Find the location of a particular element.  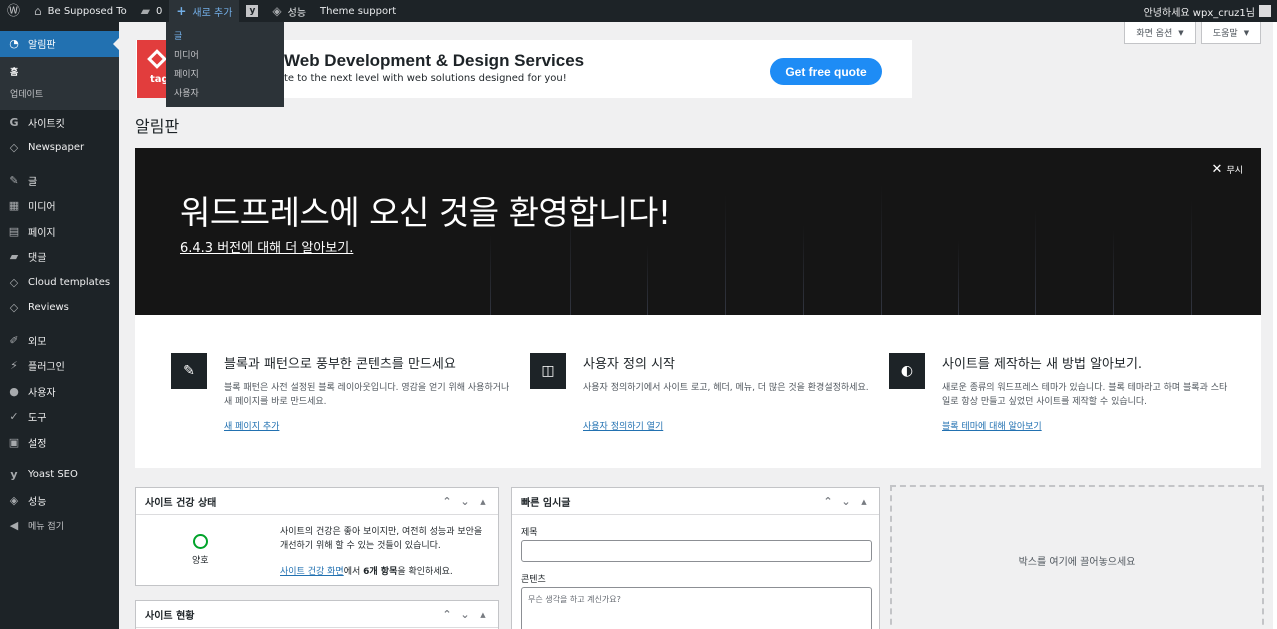

draft-content-textarea: 무슨 생각을 하고 계신가요? is located at coordinates (696, 608).